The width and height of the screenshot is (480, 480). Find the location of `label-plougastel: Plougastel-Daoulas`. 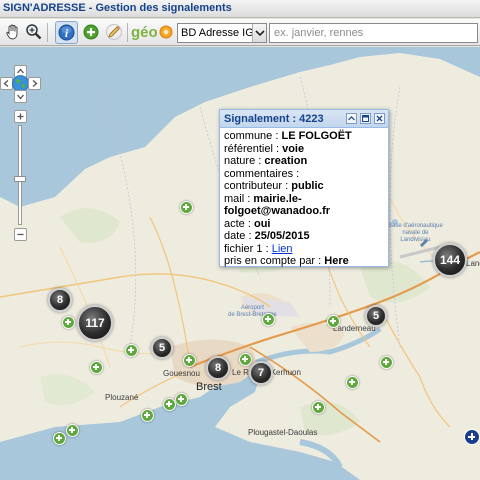

label-plougastel: Plougastel-Daoulas is located at coordinates (283, 432).